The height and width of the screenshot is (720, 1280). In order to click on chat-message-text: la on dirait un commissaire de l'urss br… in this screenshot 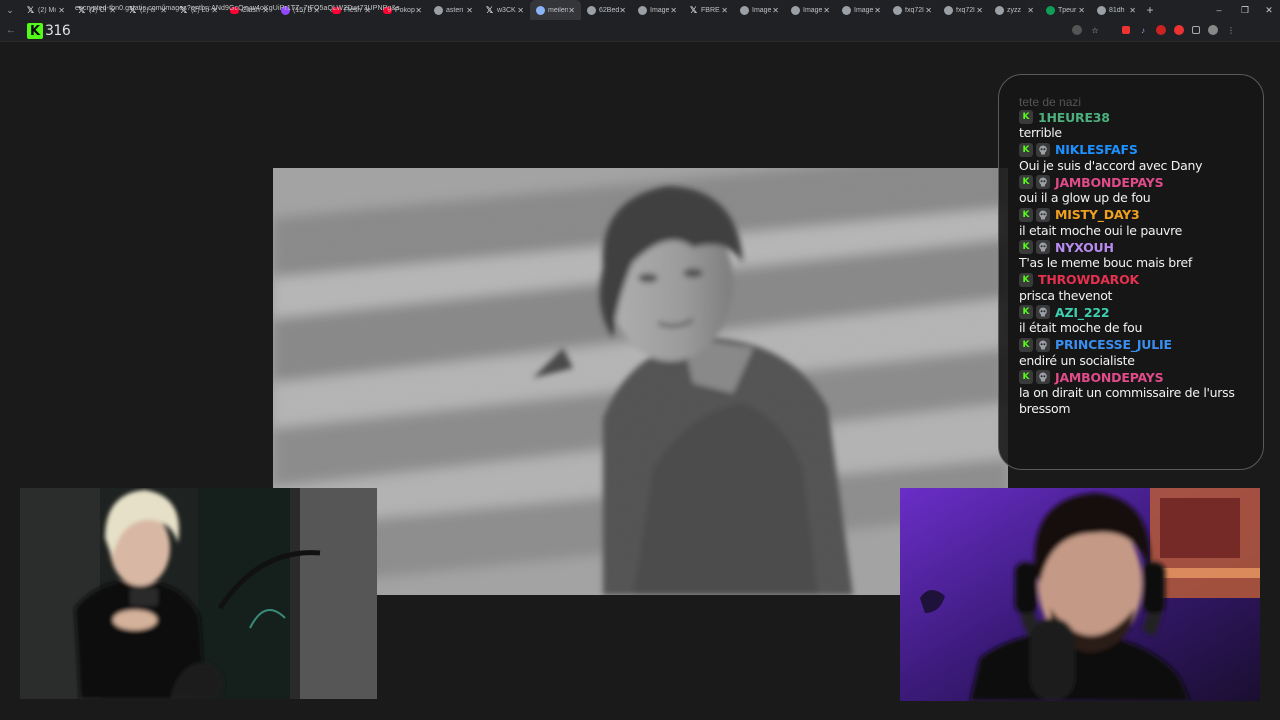, I will do `click(1127, 400)`.